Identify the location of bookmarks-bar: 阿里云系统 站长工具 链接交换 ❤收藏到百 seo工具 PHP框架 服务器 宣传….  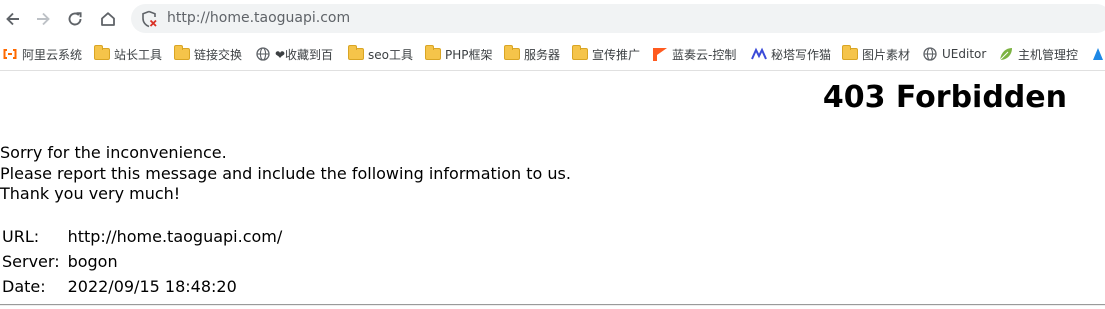
(552, 54).